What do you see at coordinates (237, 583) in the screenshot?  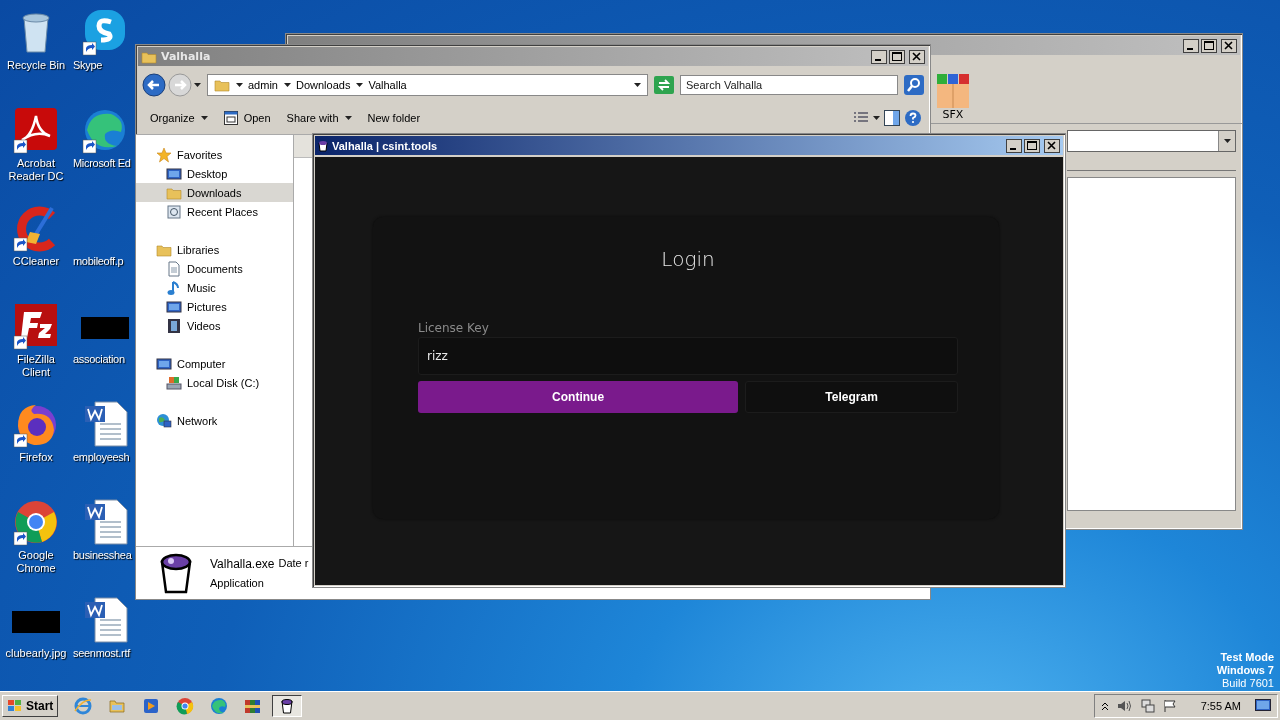 I see `file-type: Application` at bounding box center [237, 583].